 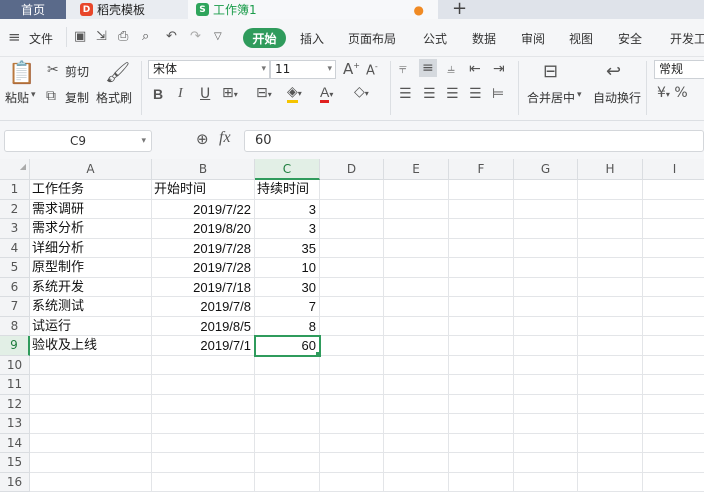 I want to click on align-bottom-icon: ⫨, so click(x=451, y=69).